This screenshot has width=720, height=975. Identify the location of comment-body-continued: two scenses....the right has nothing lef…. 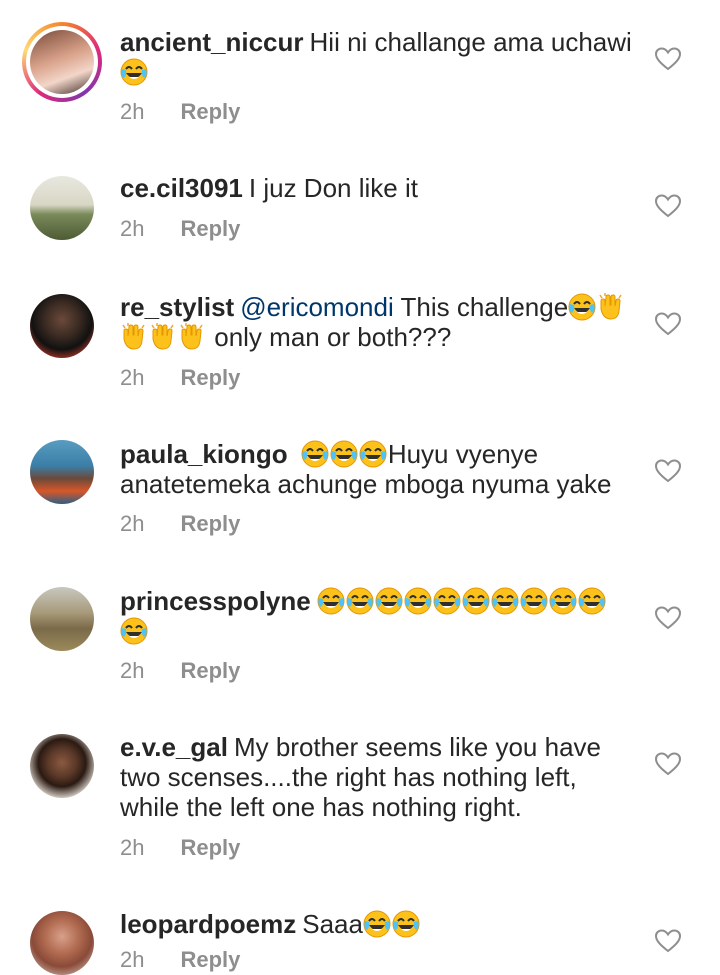
(348, 777).